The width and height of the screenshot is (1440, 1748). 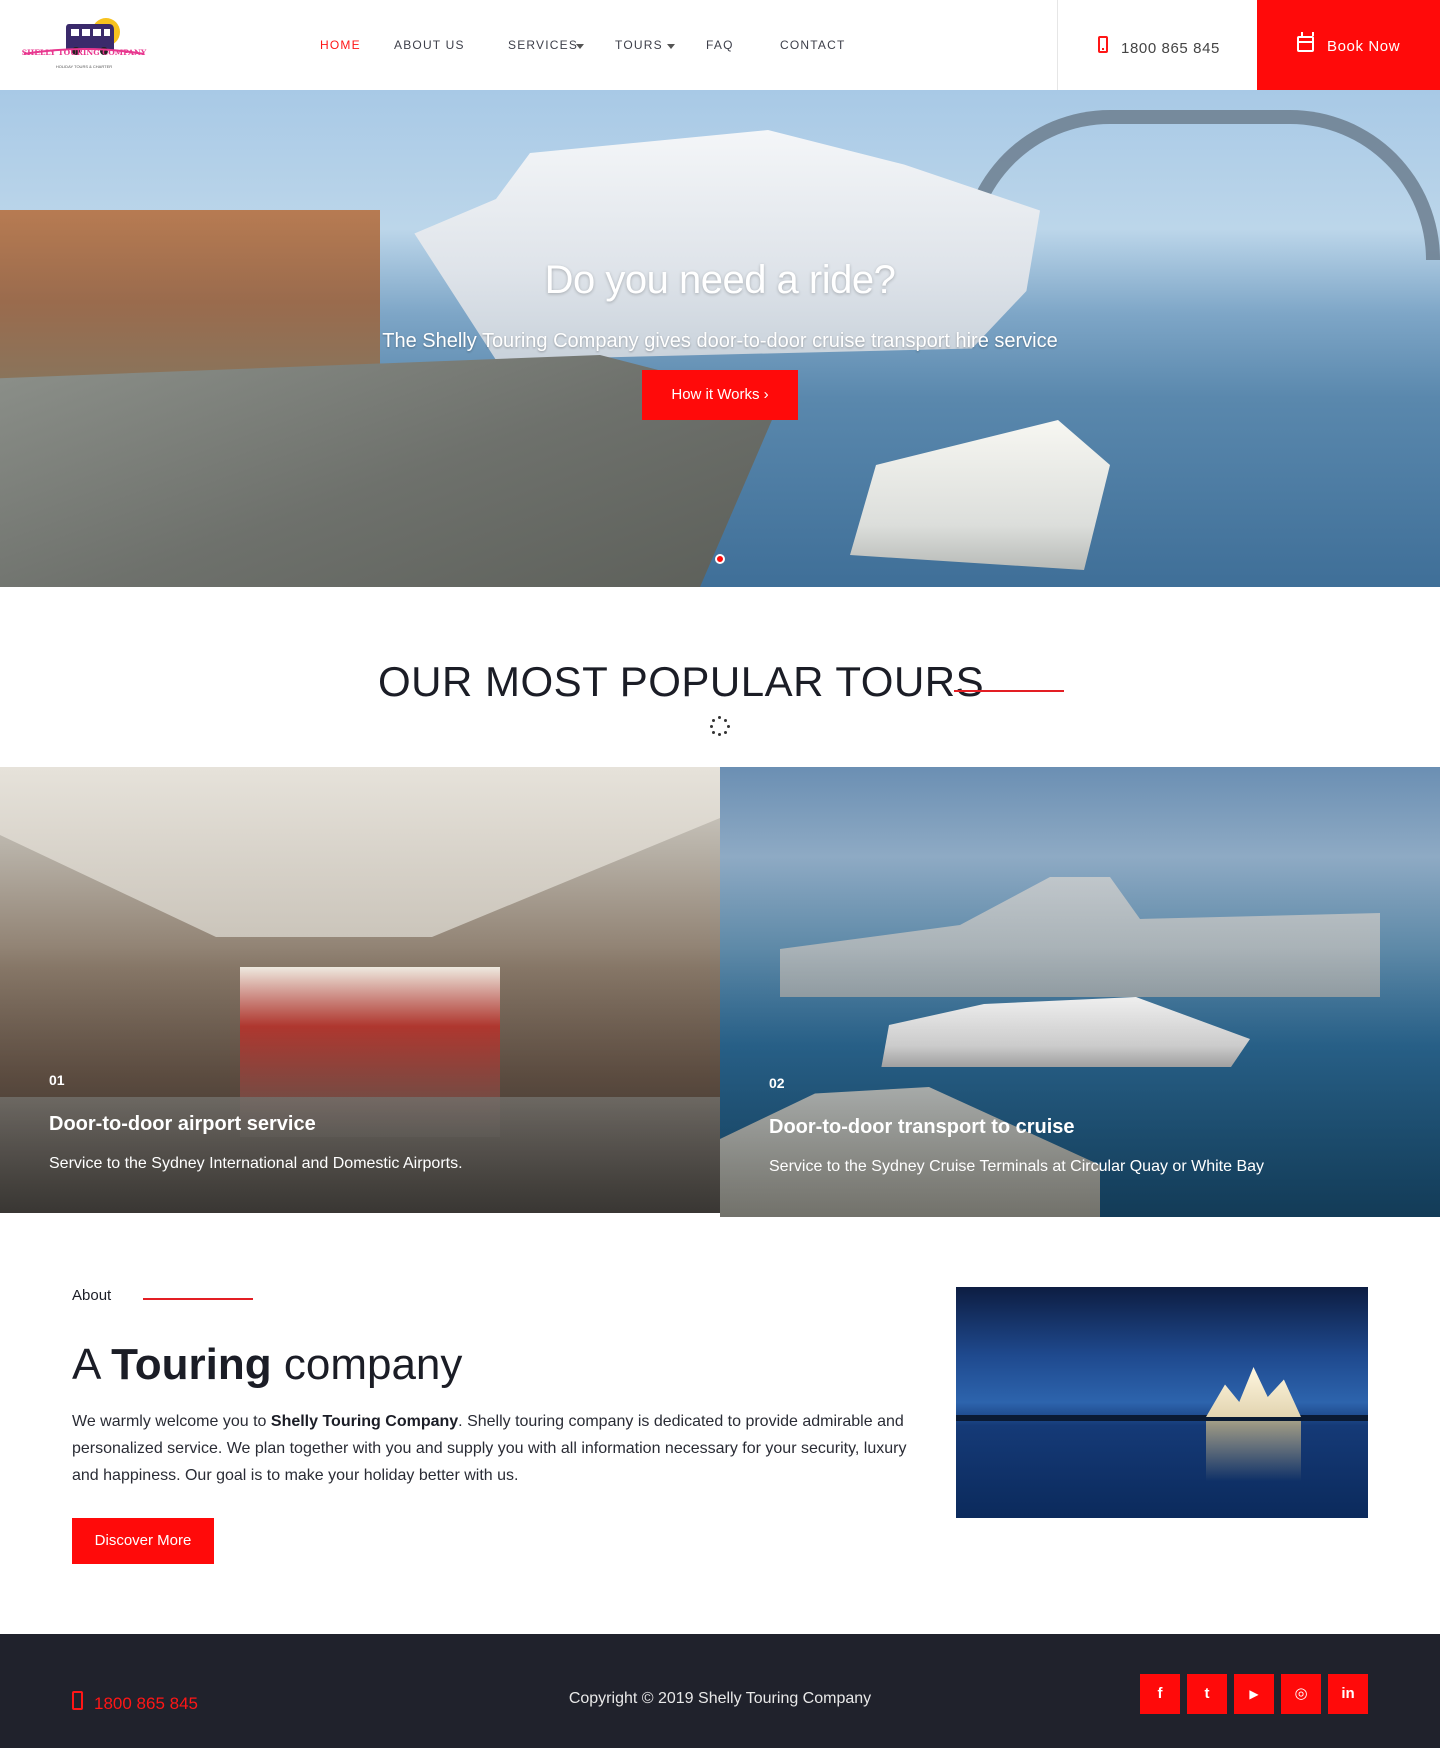 What do you see at coordinates (1162, 1418) in the screenshot?
I see `opera-shore` at bounding box center [1162, 1418].